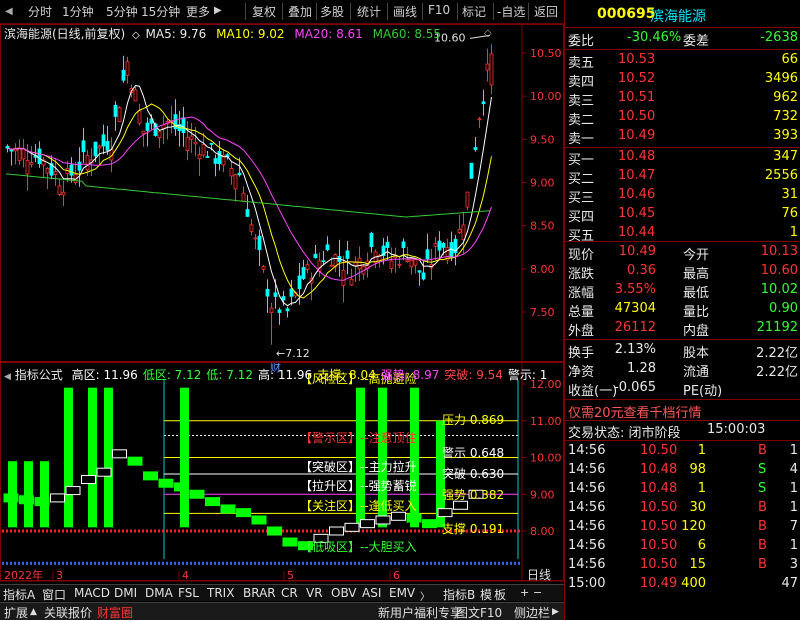 The width and height of the screenshot is (800, 620). Describe the element at coordinates (220, 593) in the screenshot. I see `tab-trix: TRIX` at that location.